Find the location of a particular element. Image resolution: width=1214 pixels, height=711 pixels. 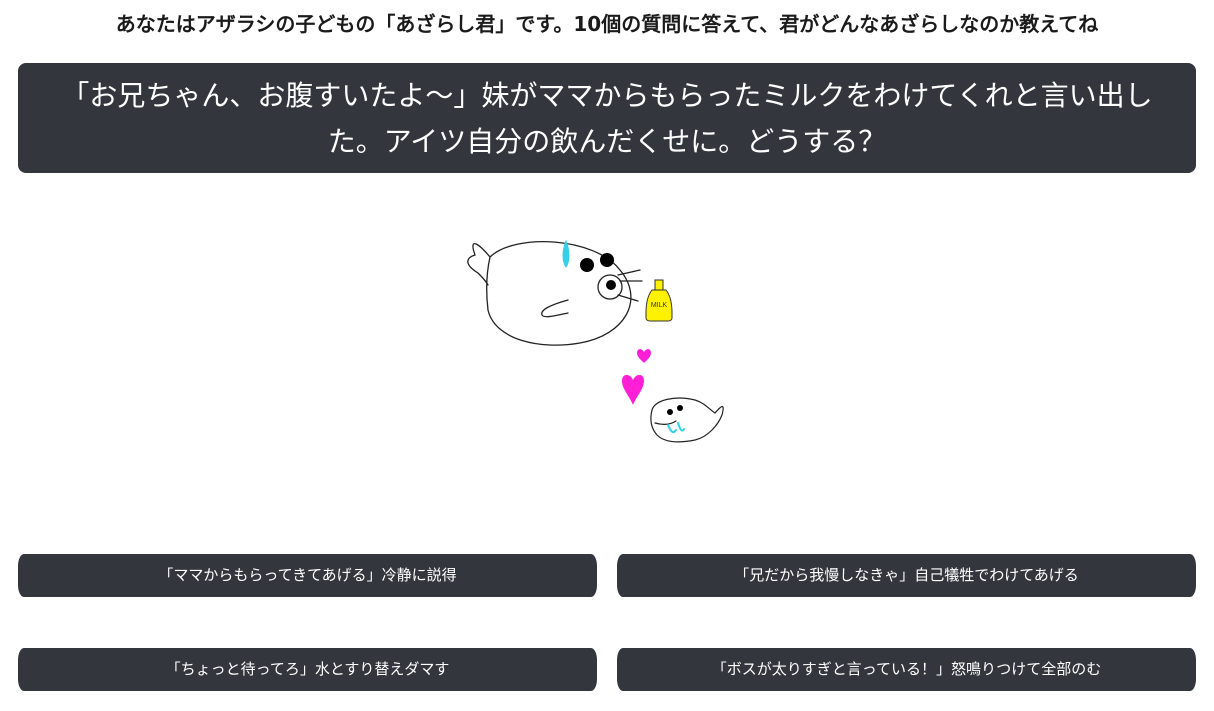

milk-bottle-icon: MILK is located at coordinates (659, 300).